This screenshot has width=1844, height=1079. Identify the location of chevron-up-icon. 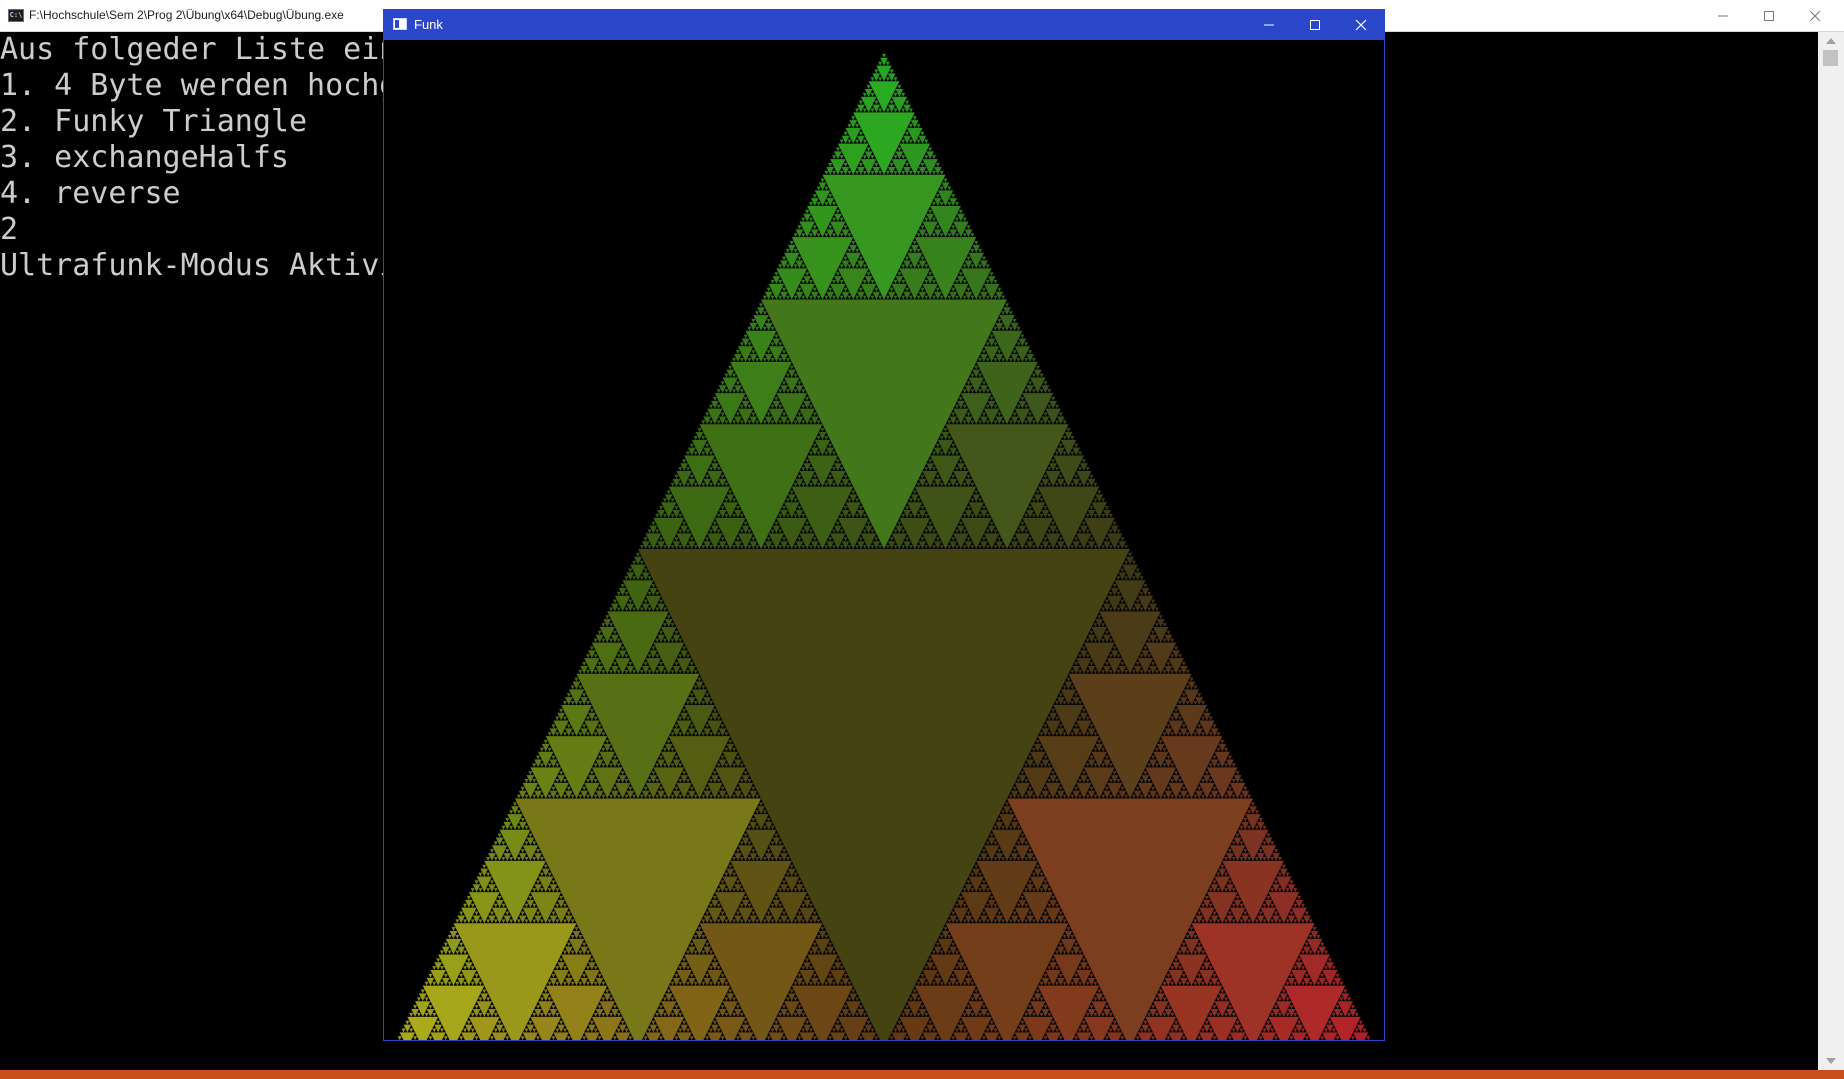
(1831, 41).